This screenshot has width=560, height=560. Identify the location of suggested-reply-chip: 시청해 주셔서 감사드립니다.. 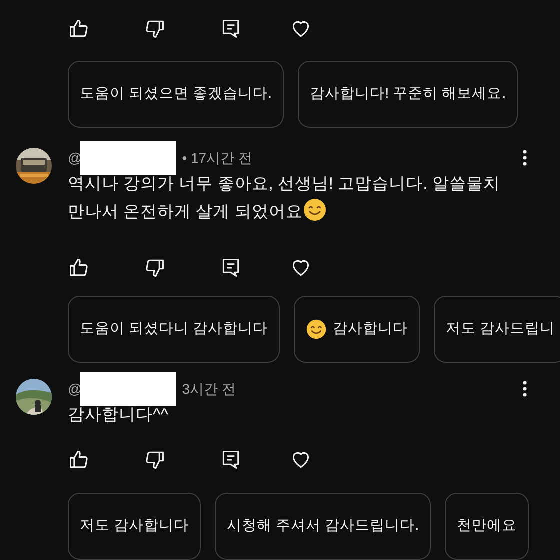
(323, 526).